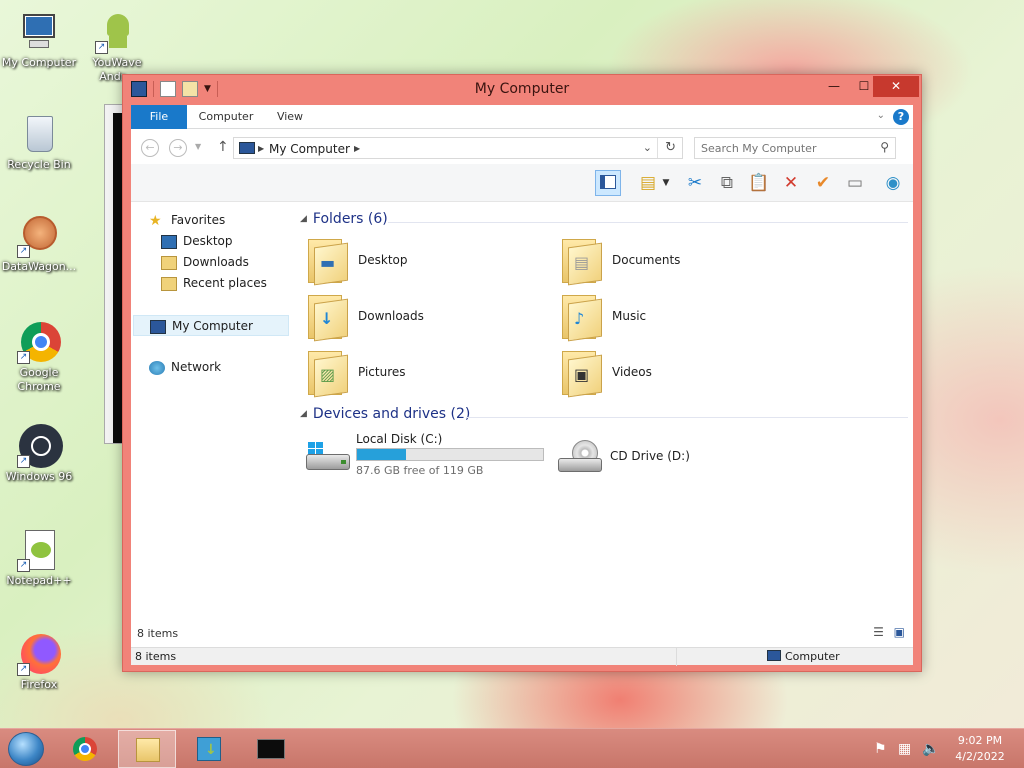 Image resolution: width=1024 pixels, height=768 pixels. I want to click on recent-places-icon, so click(169, 283).